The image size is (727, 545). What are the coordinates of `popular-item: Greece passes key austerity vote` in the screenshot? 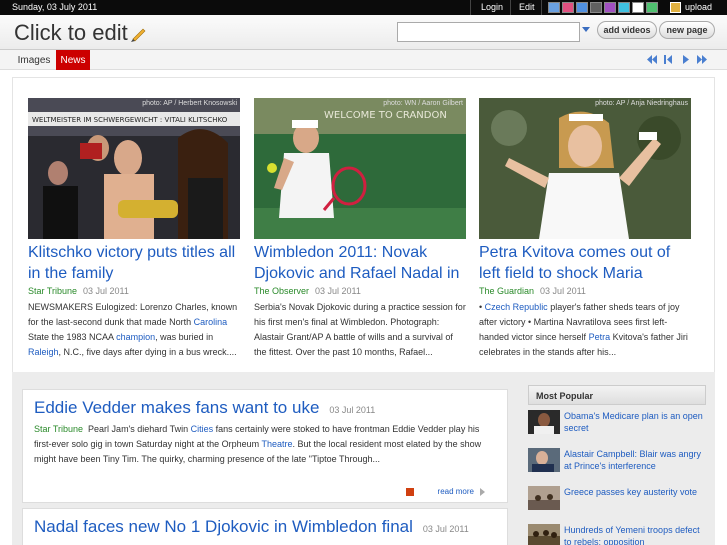 It's located at (617, 501).